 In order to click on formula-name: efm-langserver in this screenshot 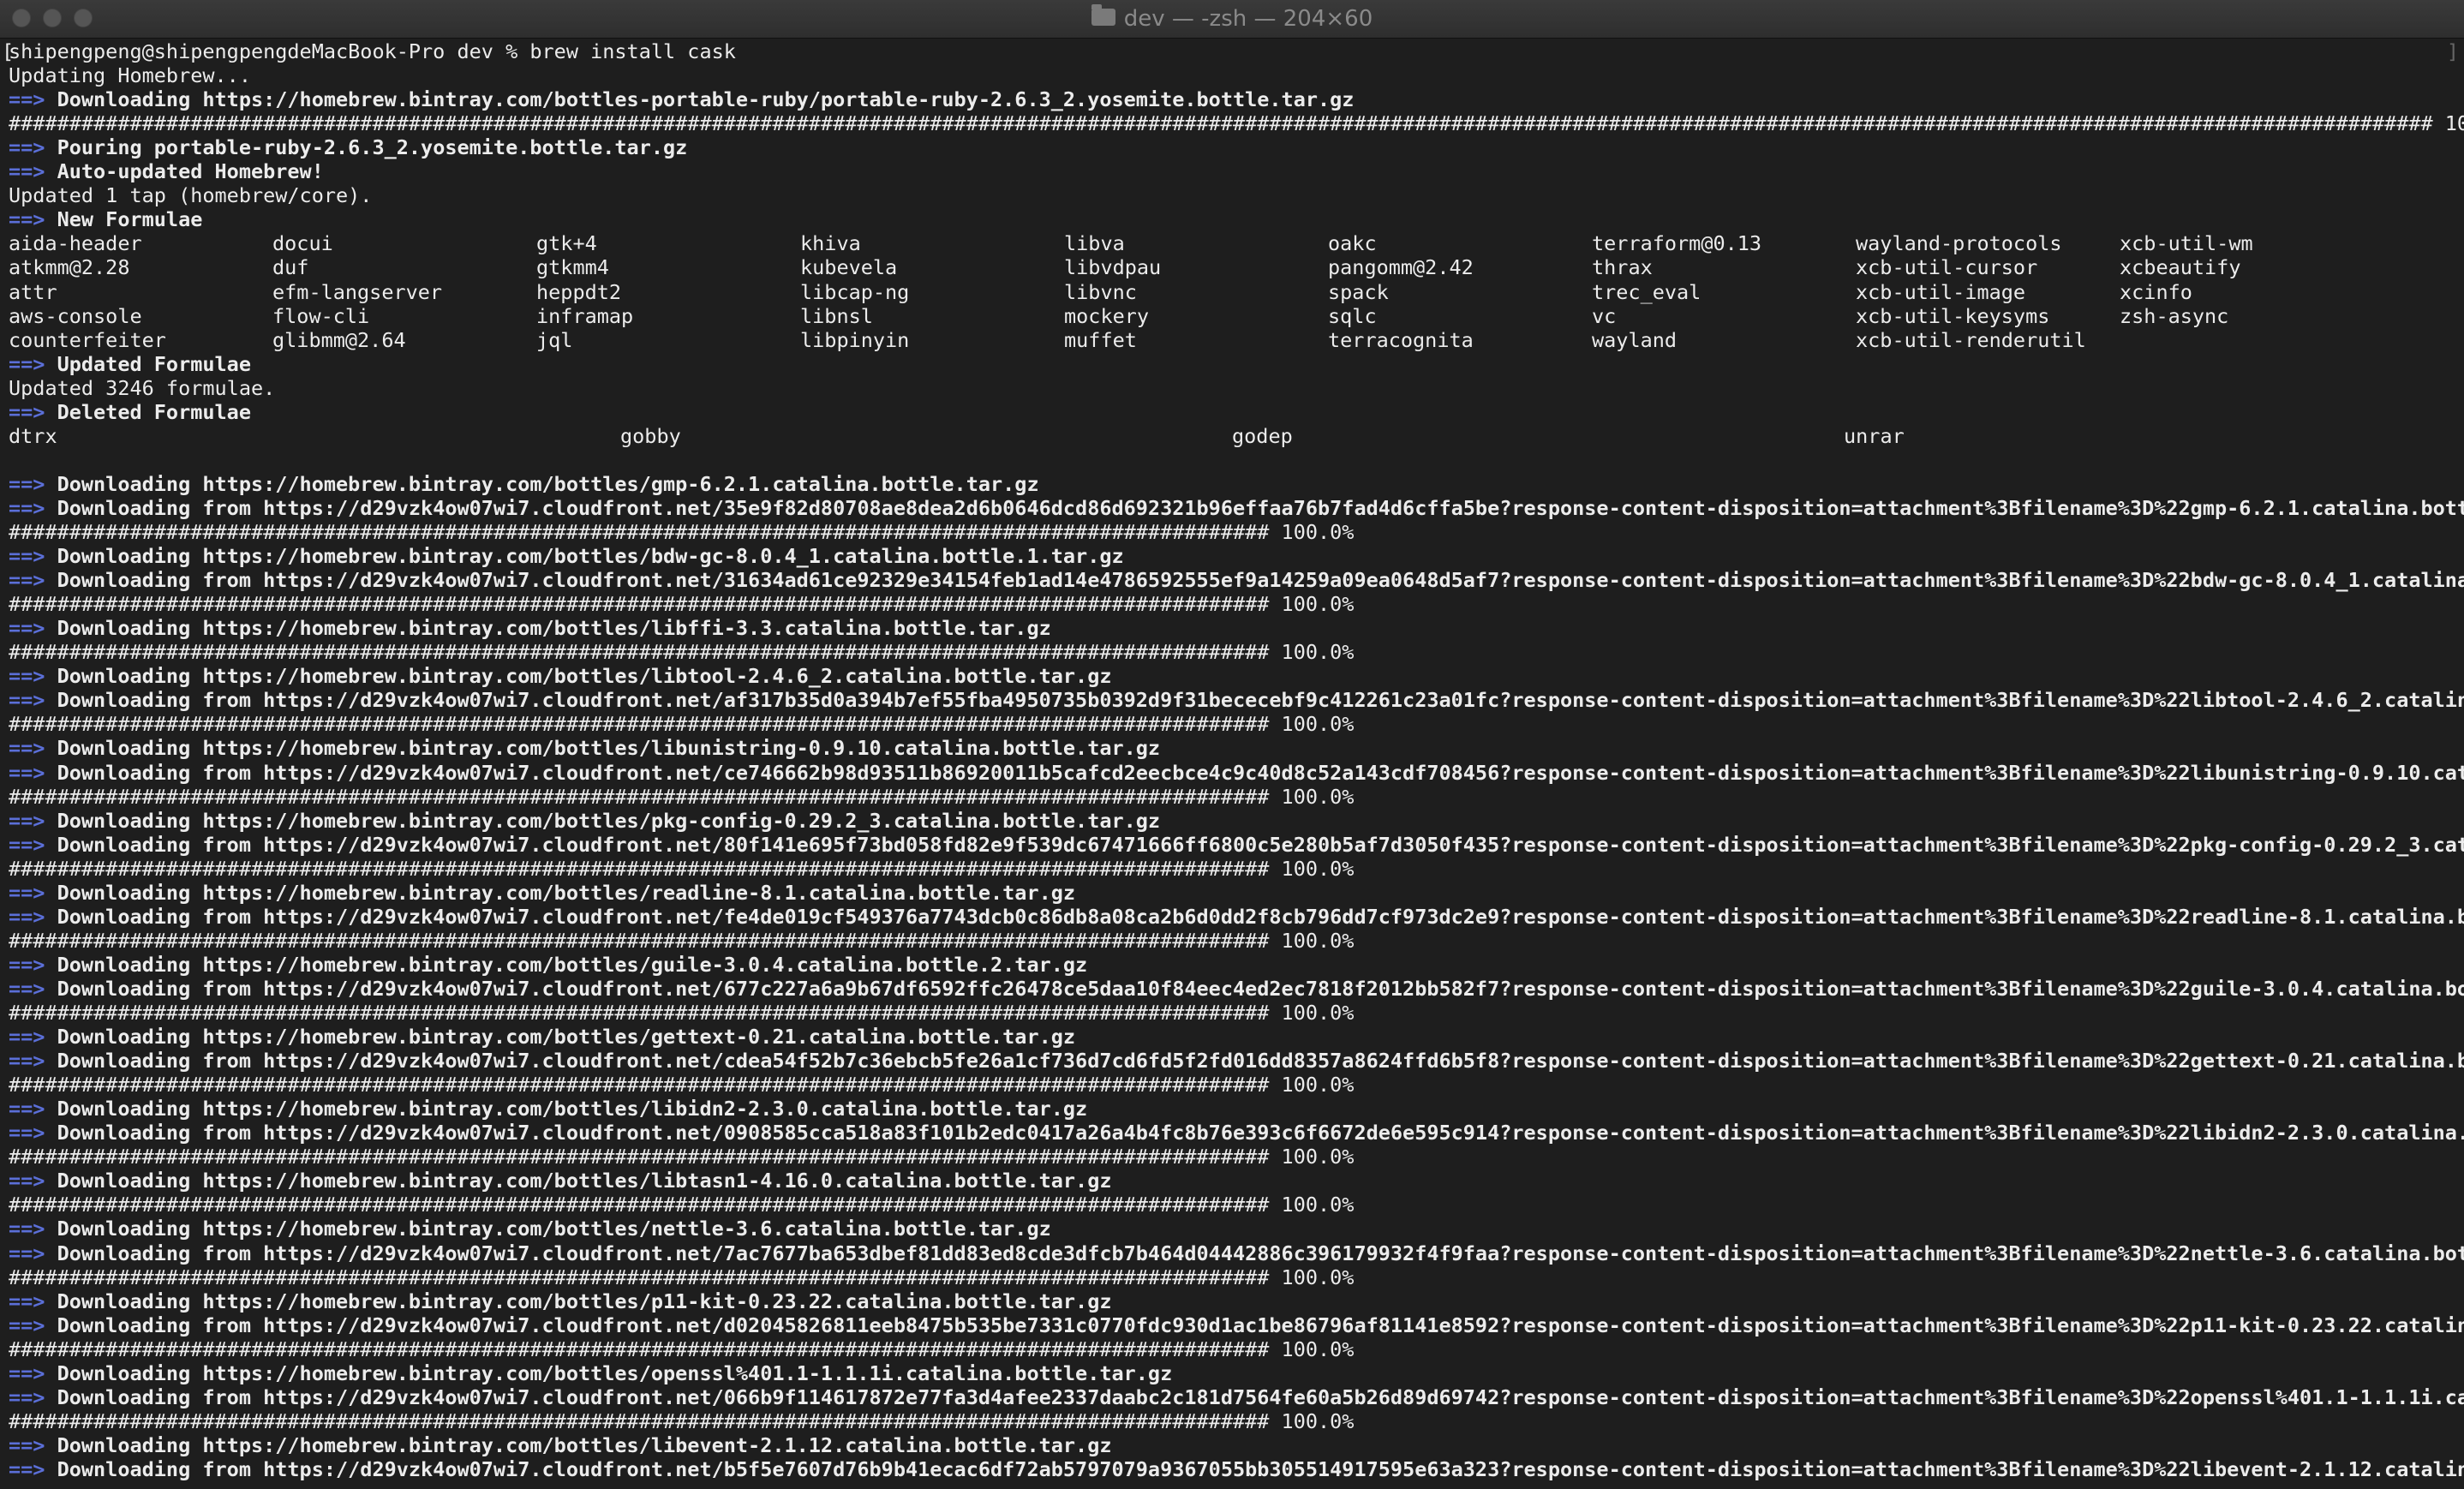, I will do `click(357, 291)`.